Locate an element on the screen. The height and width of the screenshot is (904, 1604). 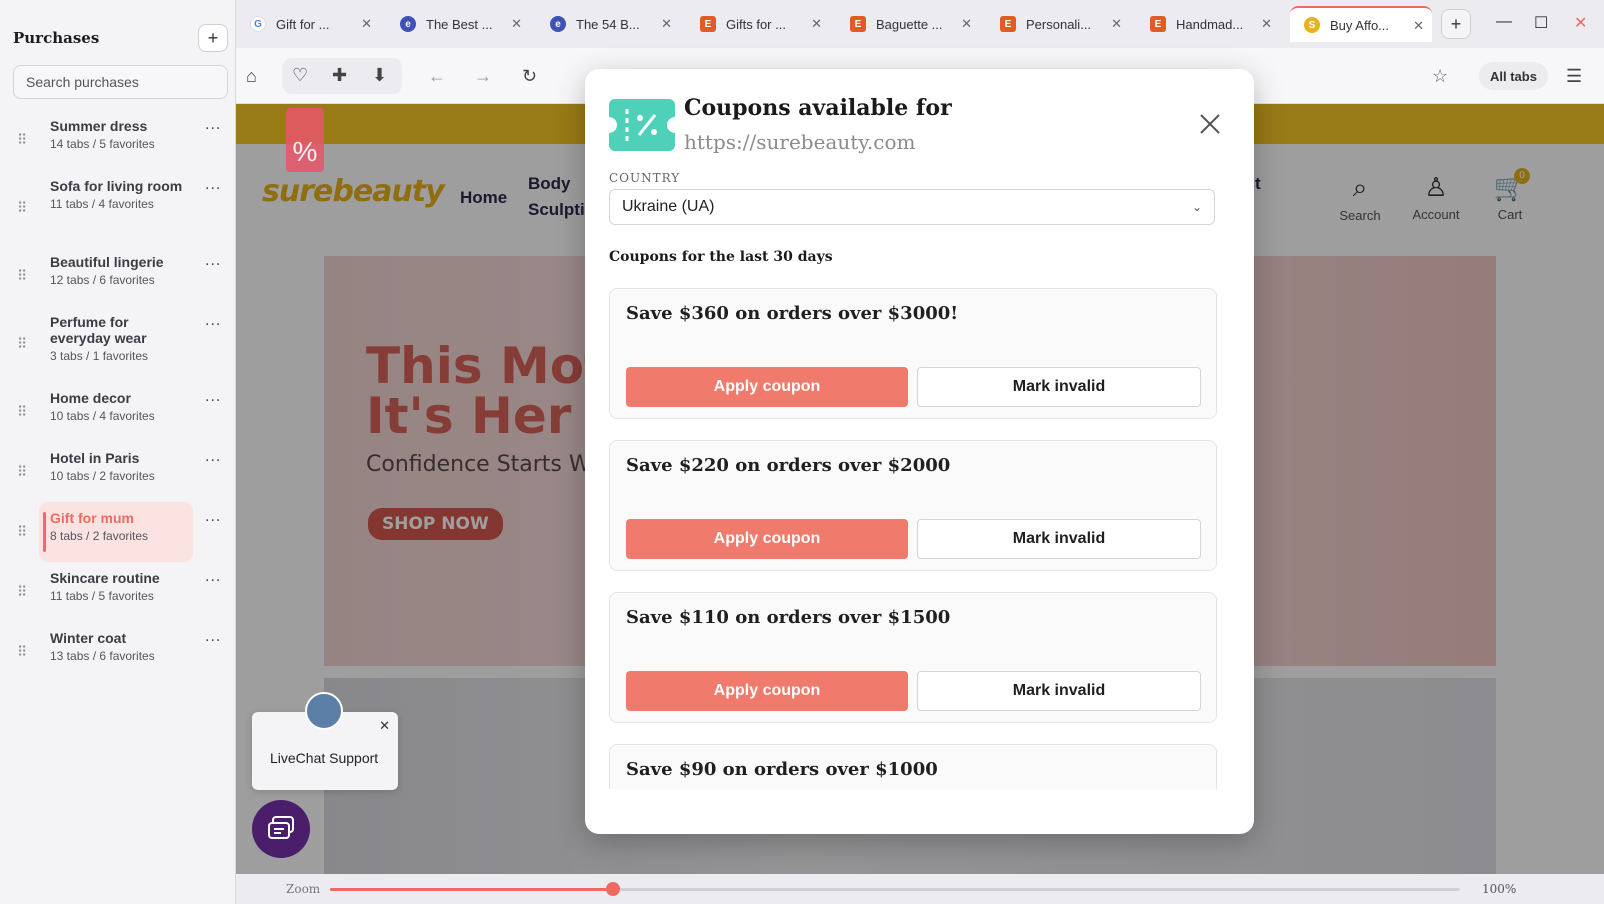
purchase-meta: 12 tabs / 6 favorites is located at coordinates (102, 280).